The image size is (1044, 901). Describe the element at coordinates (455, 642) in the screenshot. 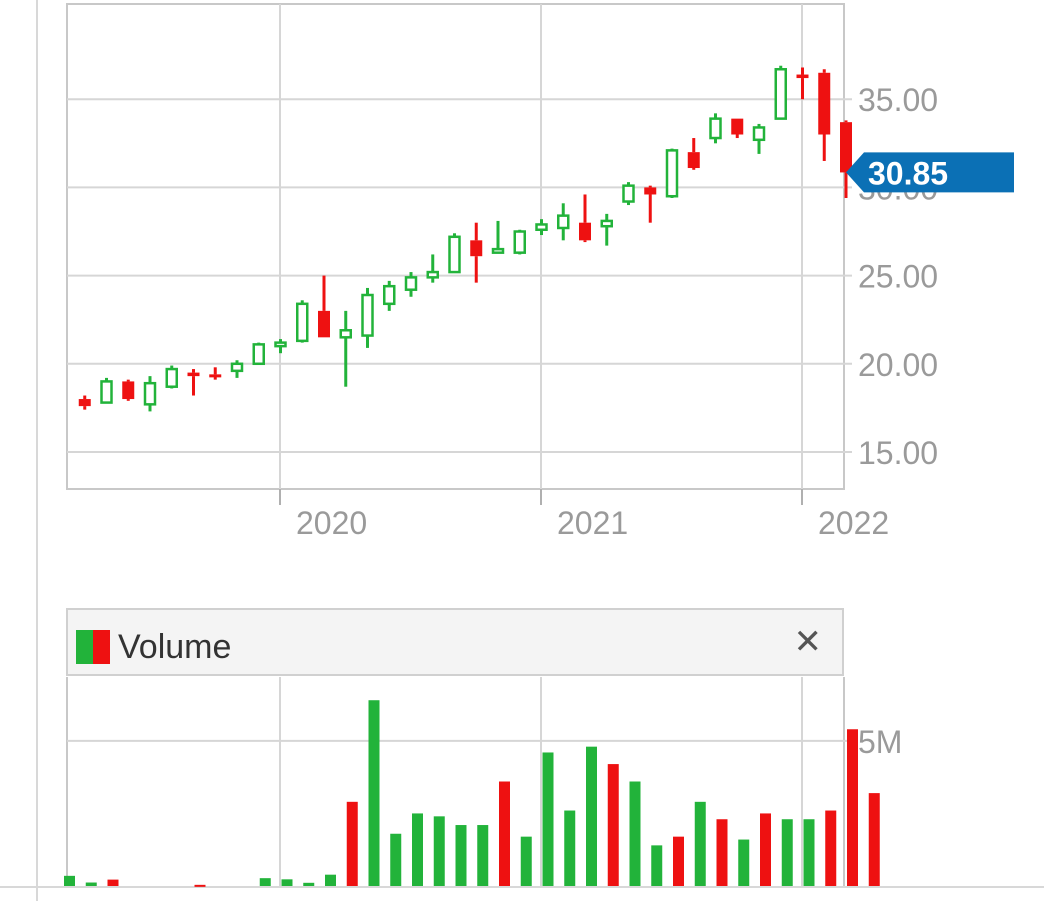

I see `volume-panel-header: Volume ✕` at that location.